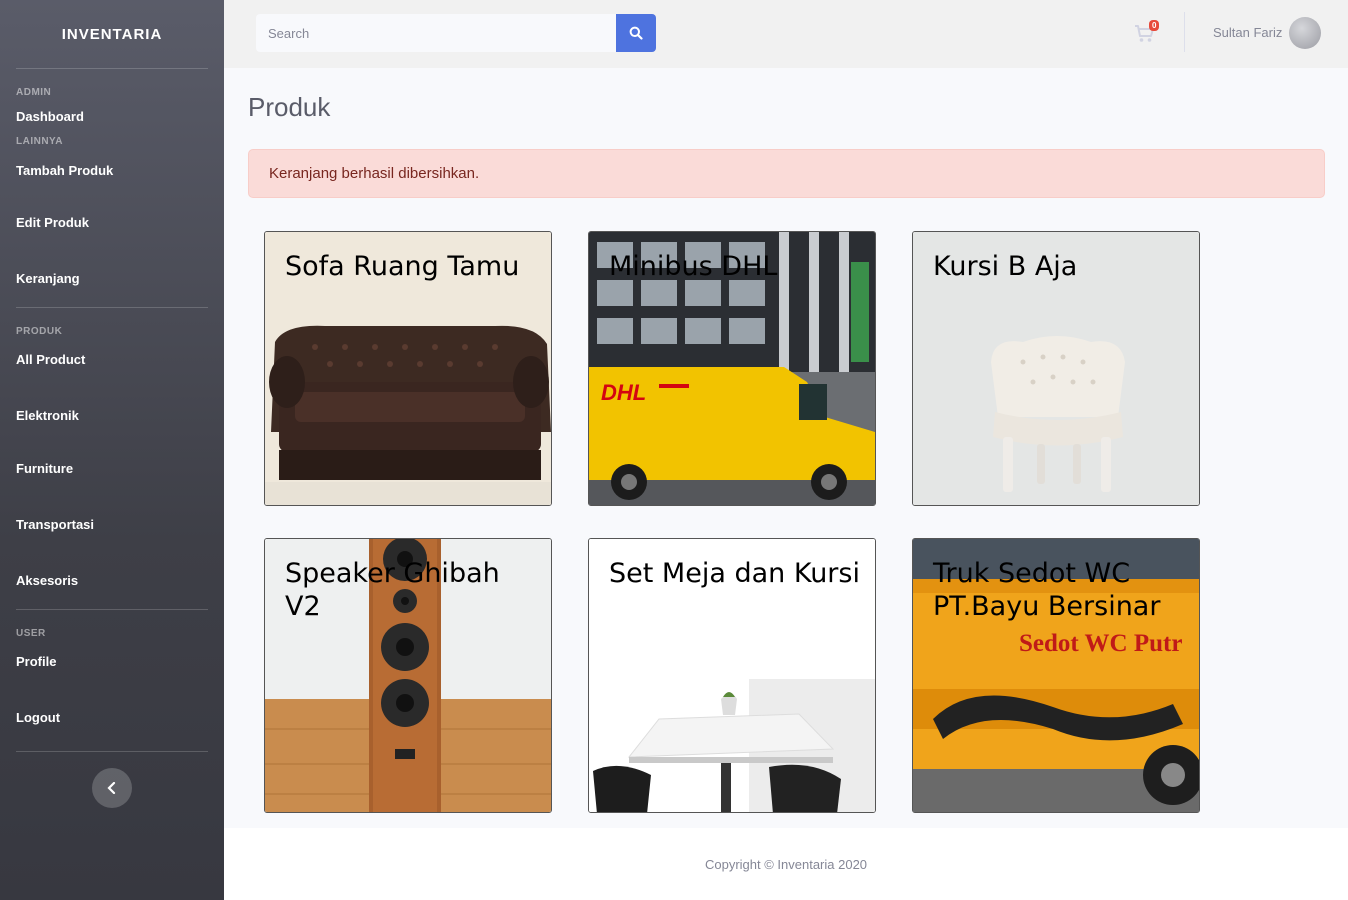 The image size is (1348, 900). What do you see at coordinates (112, 718) in the screenshot?
I see `sidebar-item-logout: Logout` at bounding box center [112, 718].